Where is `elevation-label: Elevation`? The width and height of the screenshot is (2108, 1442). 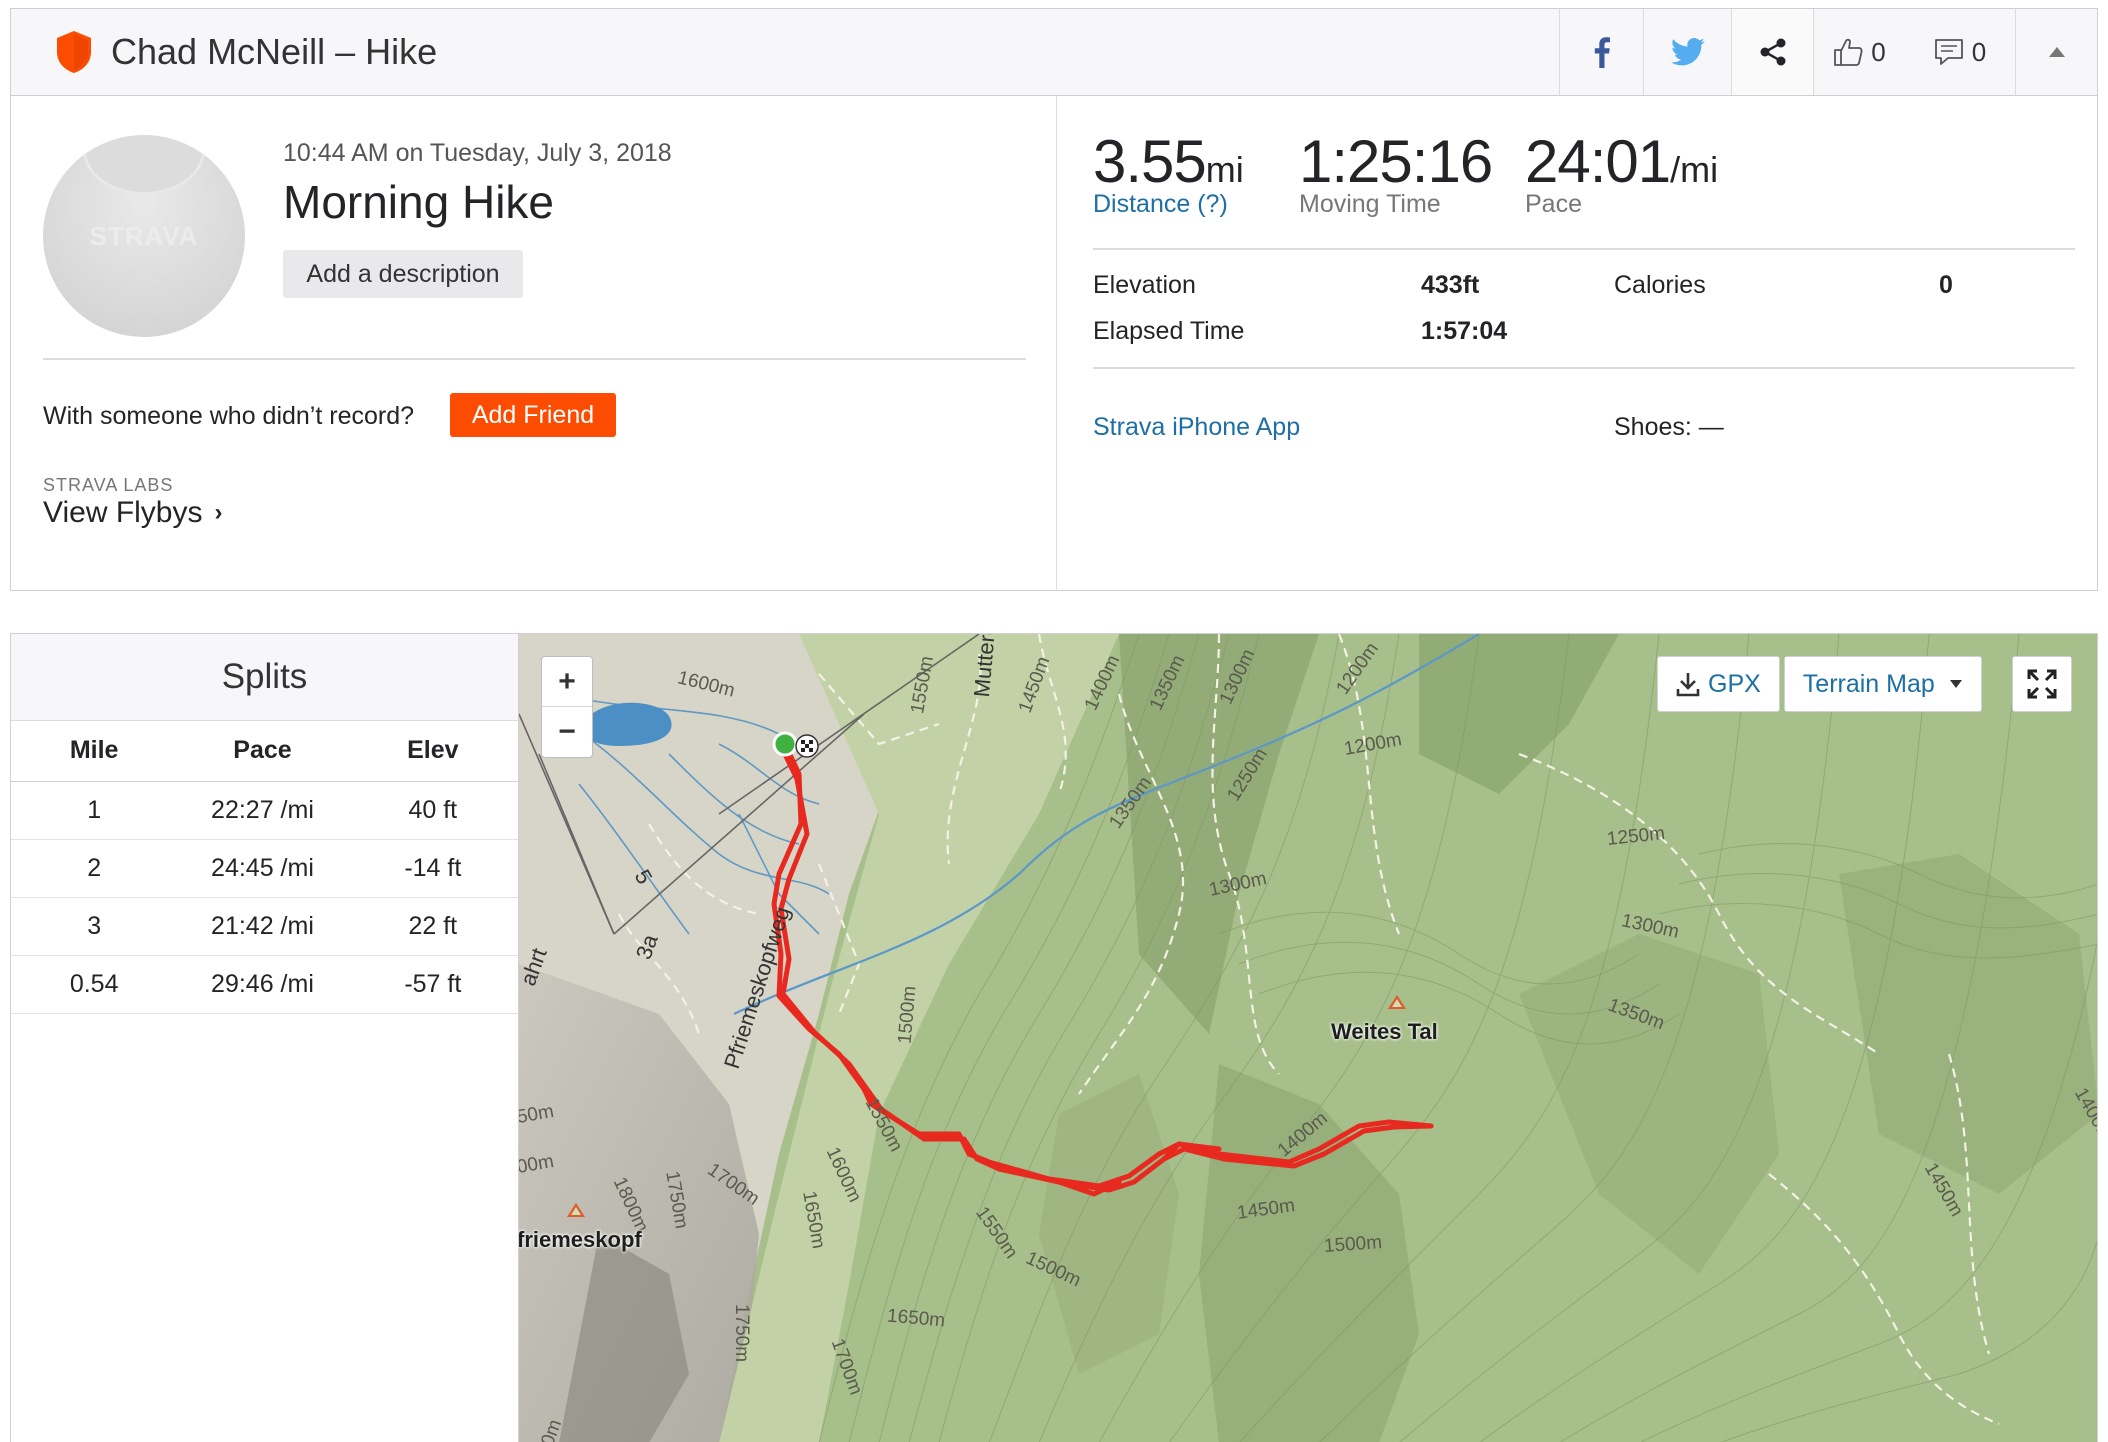
elevation-label: Elevation is located at coordinates (1144, 285).